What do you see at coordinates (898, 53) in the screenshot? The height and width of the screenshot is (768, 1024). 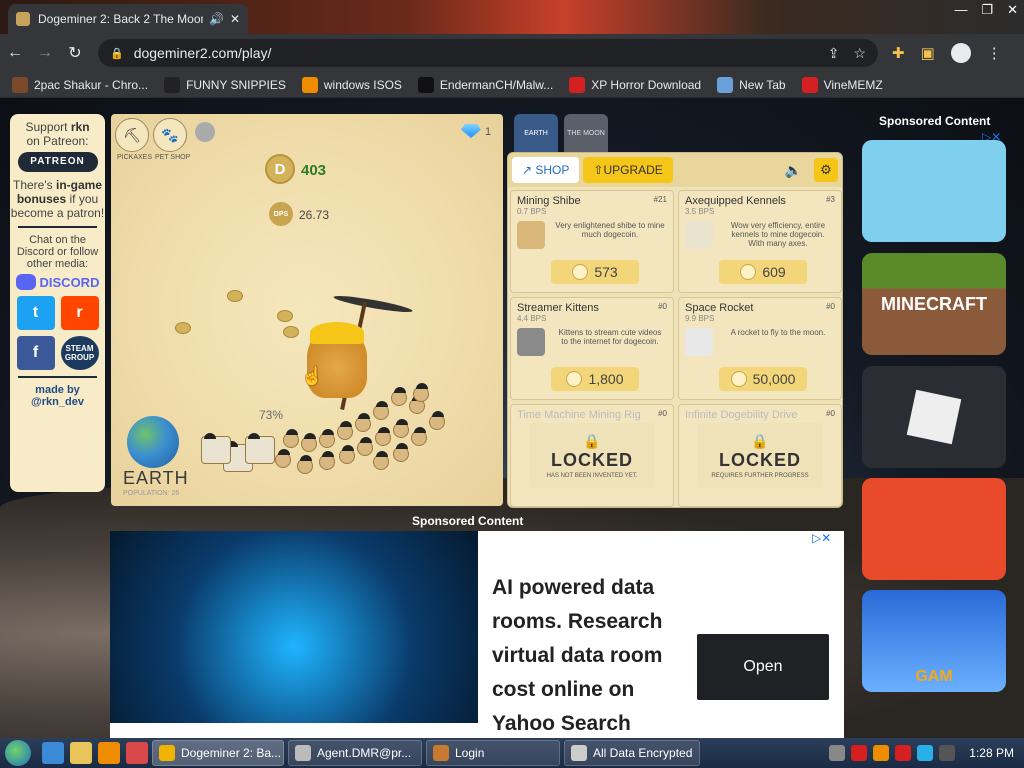 I see `extensions-icon: ✚` at bounding box center [898, 53].